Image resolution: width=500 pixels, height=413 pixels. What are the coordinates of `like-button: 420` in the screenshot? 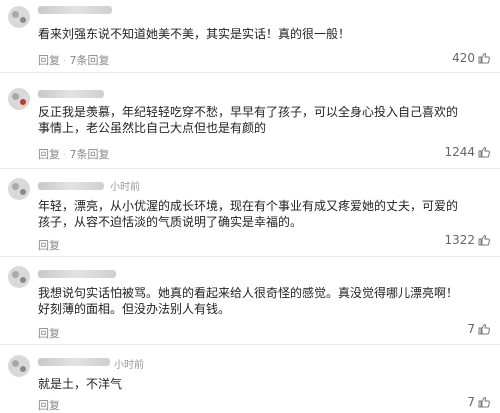 It's located at (471, 58).